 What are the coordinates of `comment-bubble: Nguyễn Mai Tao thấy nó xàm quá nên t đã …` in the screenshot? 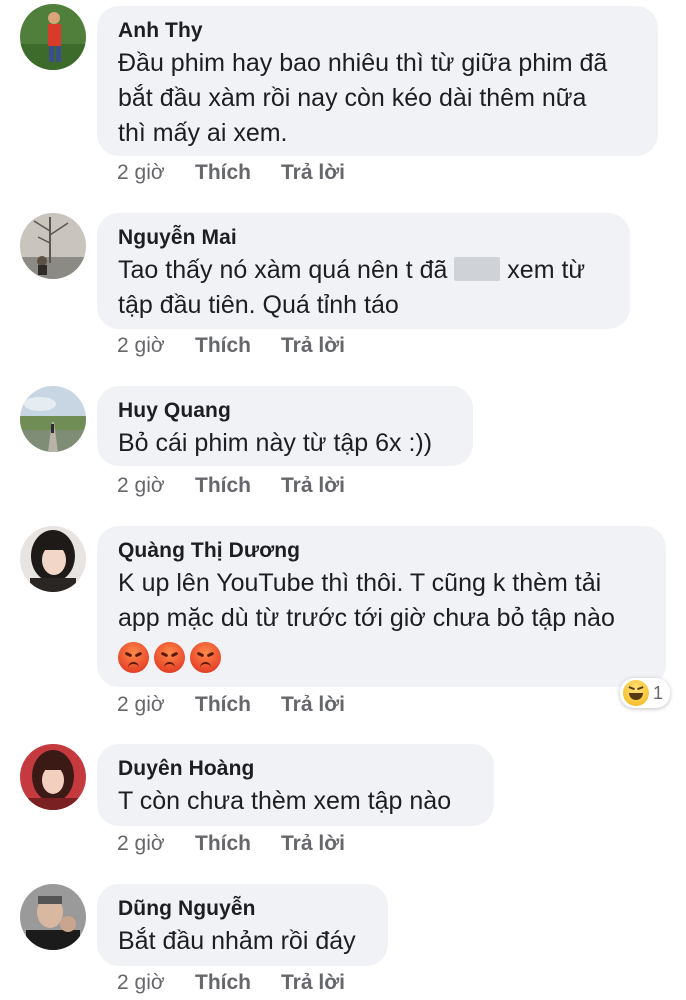 It's located at (363, 271).